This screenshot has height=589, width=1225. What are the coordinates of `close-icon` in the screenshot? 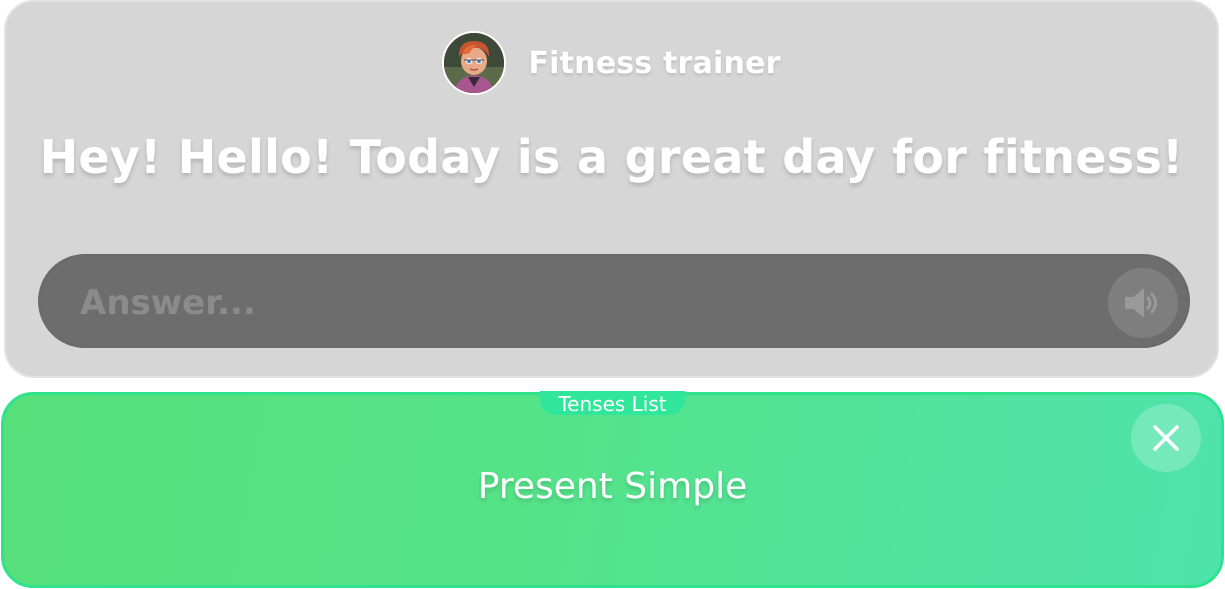 It's located at (1166, 438).